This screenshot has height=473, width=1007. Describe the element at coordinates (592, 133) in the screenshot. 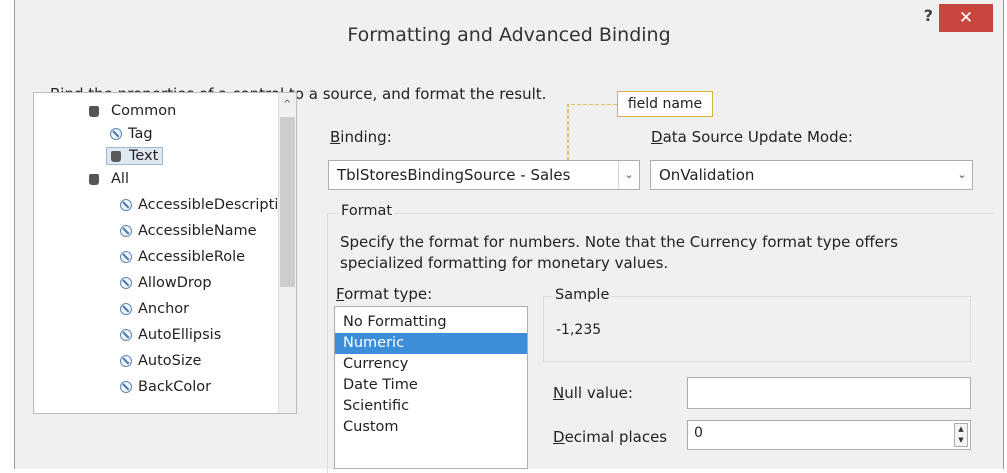

I see `callout-leader-line` at that location.